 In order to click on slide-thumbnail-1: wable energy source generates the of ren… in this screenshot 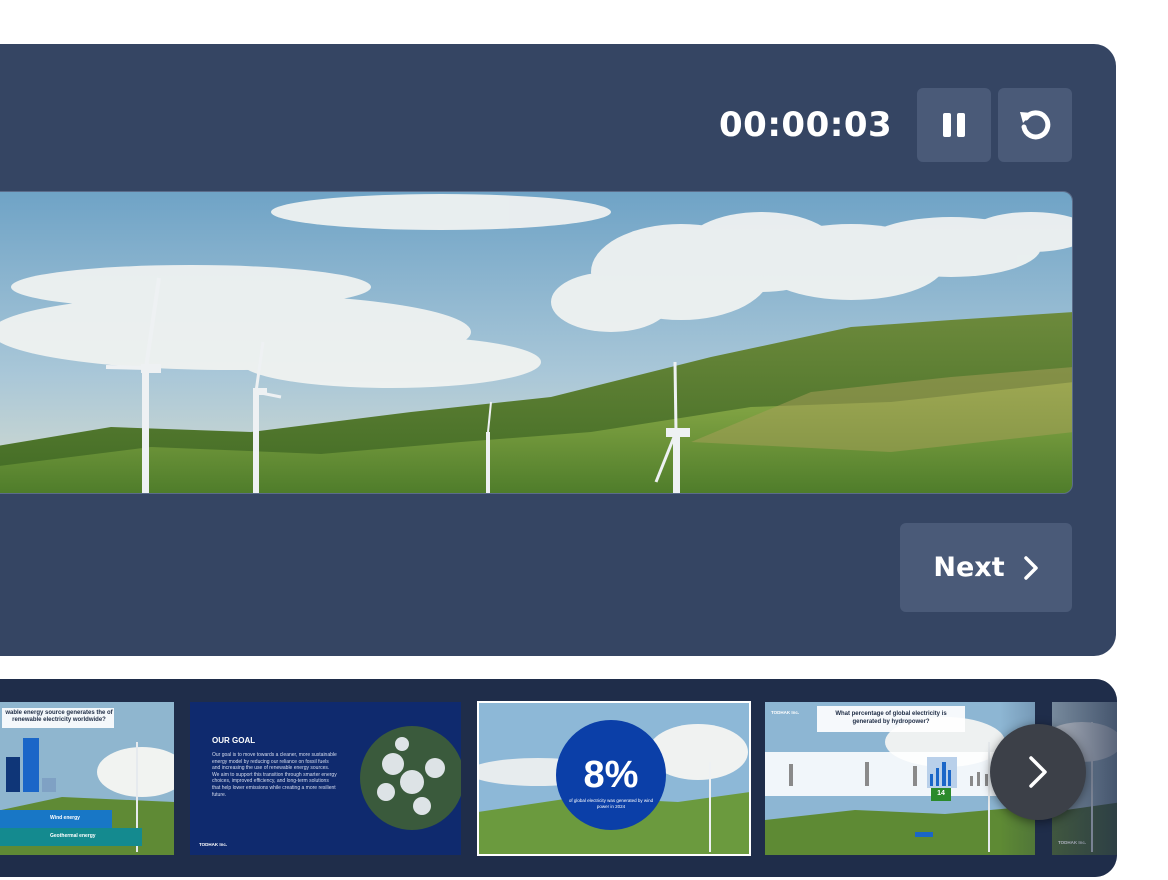, I will do `click(87, 778)`.